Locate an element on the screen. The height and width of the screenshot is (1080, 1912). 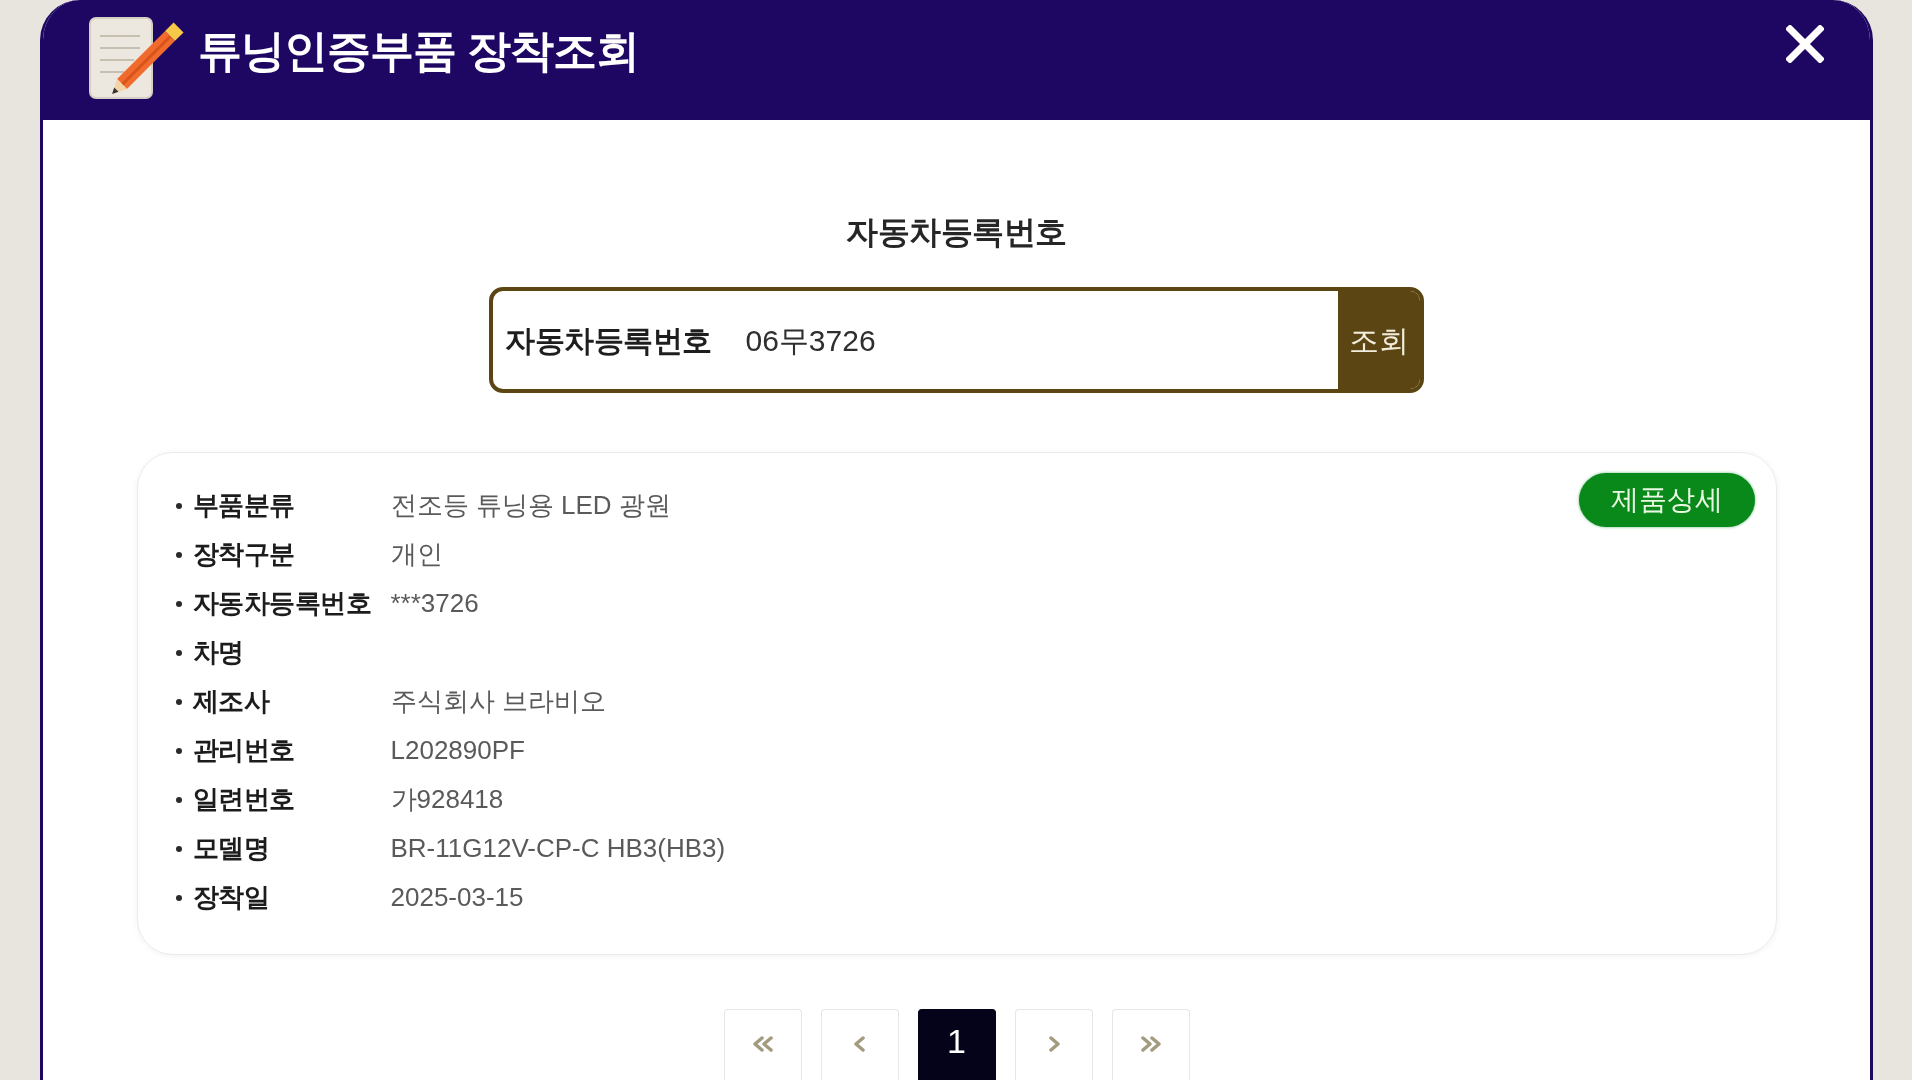
first-page-button is located at coordinates (762, 1044).